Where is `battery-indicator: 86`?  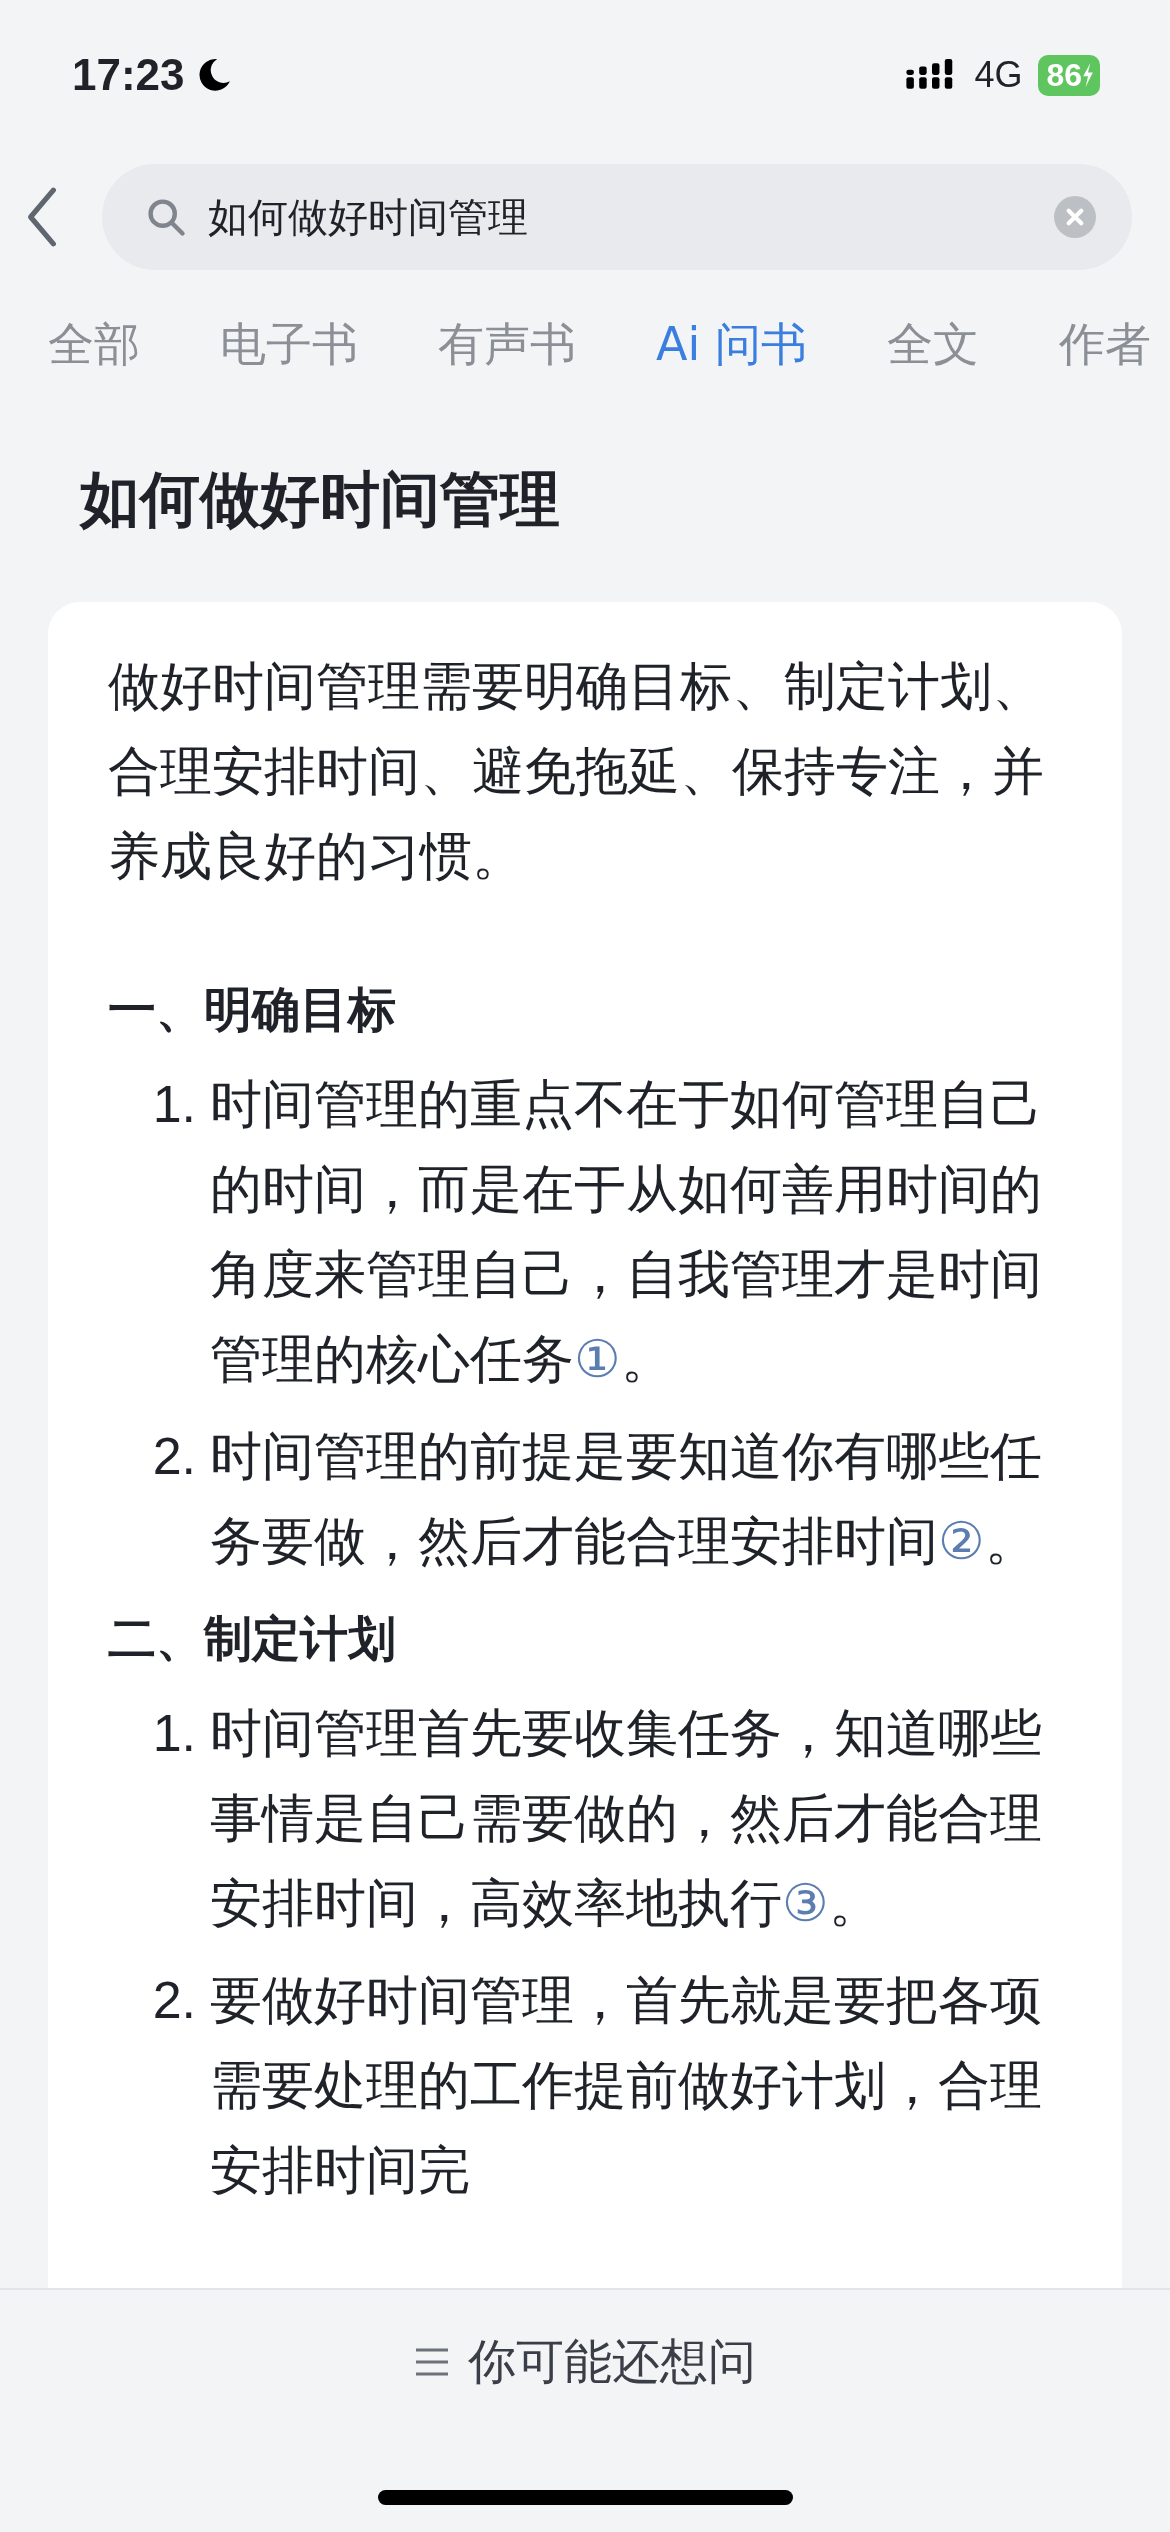
battery-indicator: 86 is located at coordinates (1069, 75).